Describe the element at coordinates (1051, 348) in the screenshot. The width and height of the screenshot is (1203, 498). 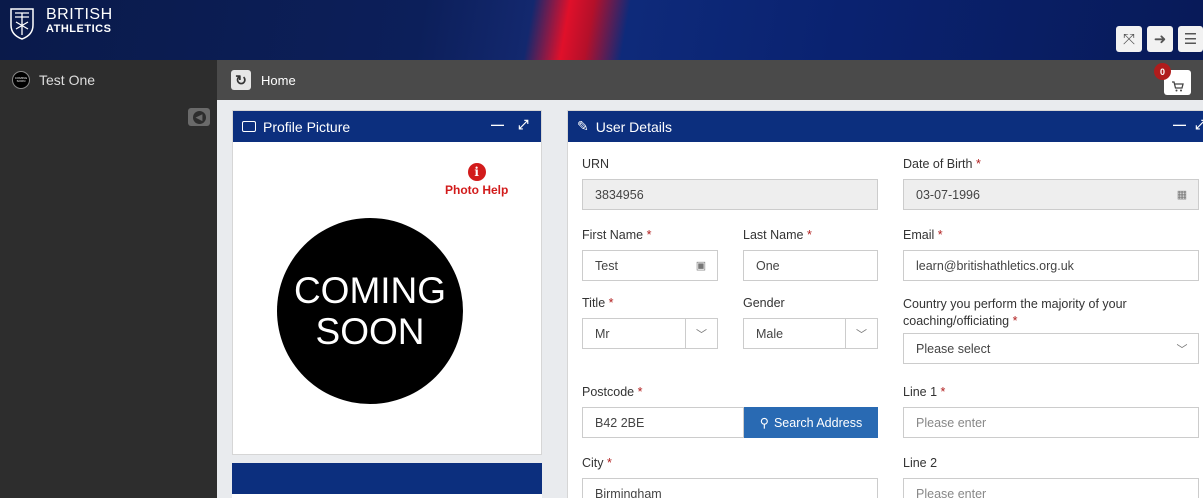
I see `country-select: Please select ﹀` at that location.